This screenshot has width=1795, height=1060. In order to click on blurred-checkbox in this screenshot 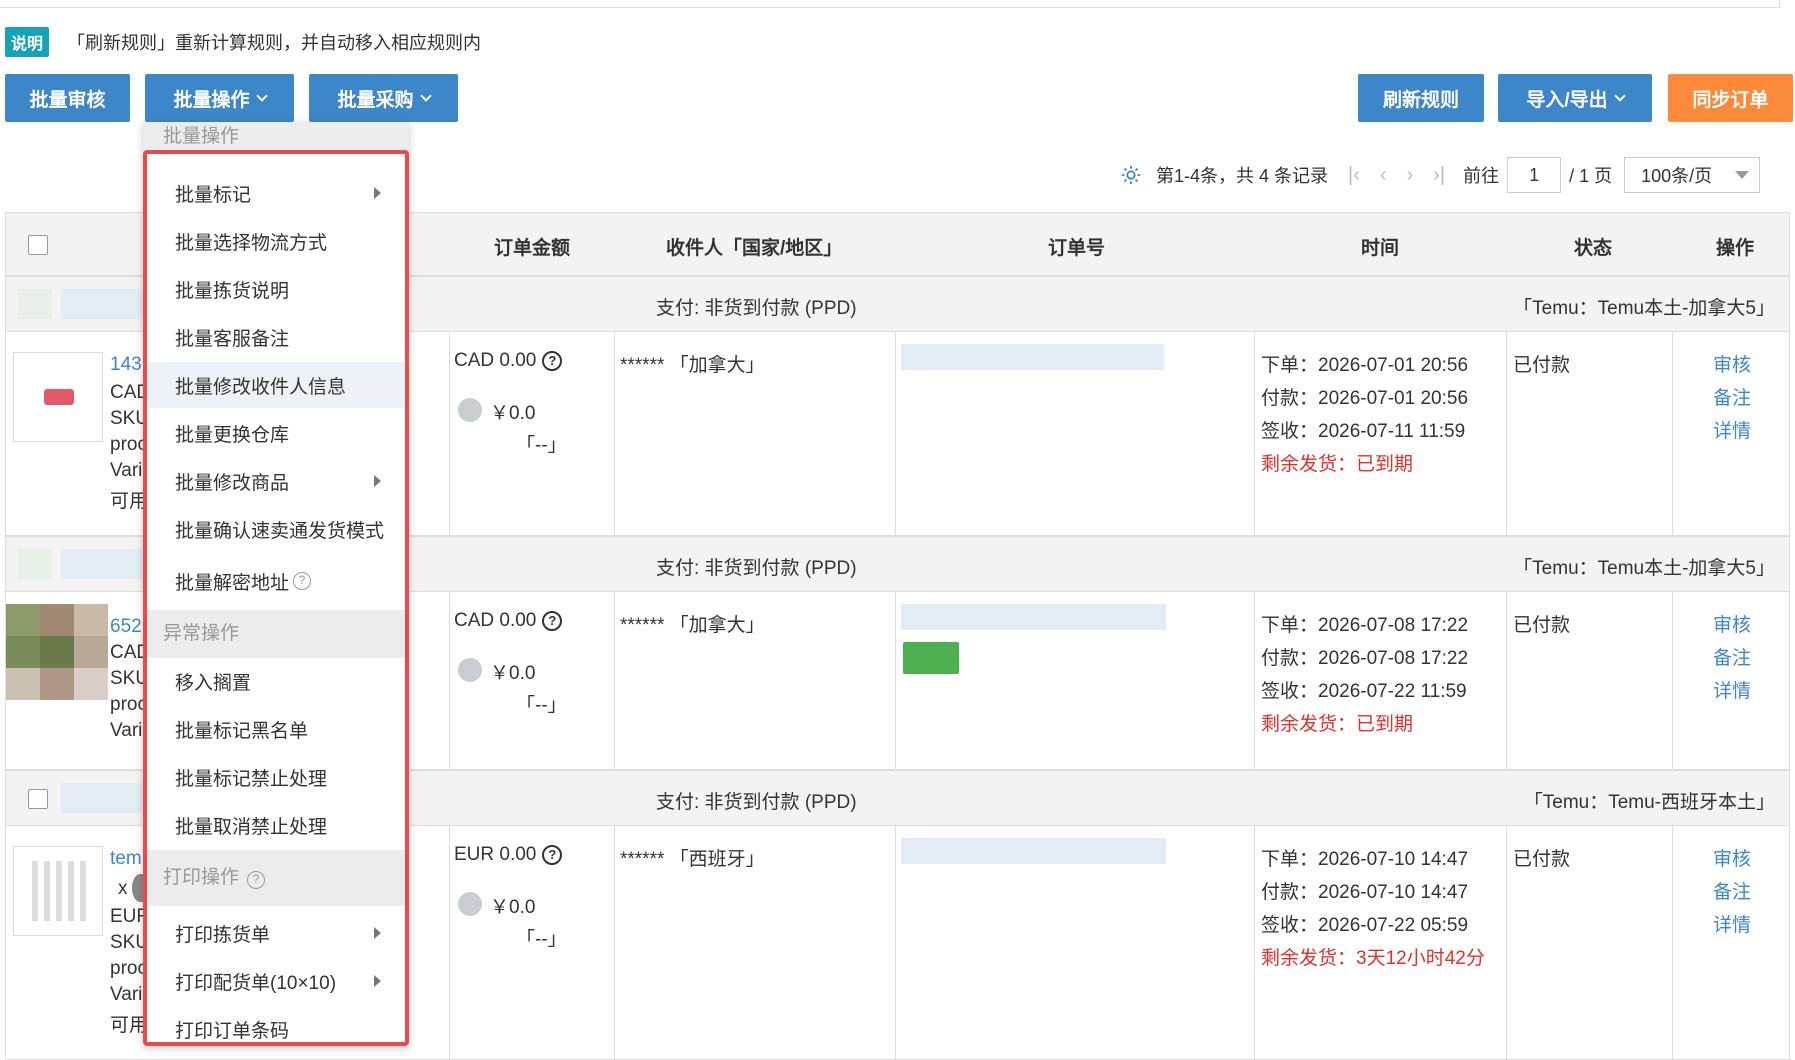, I will do `click(35, 304)`.